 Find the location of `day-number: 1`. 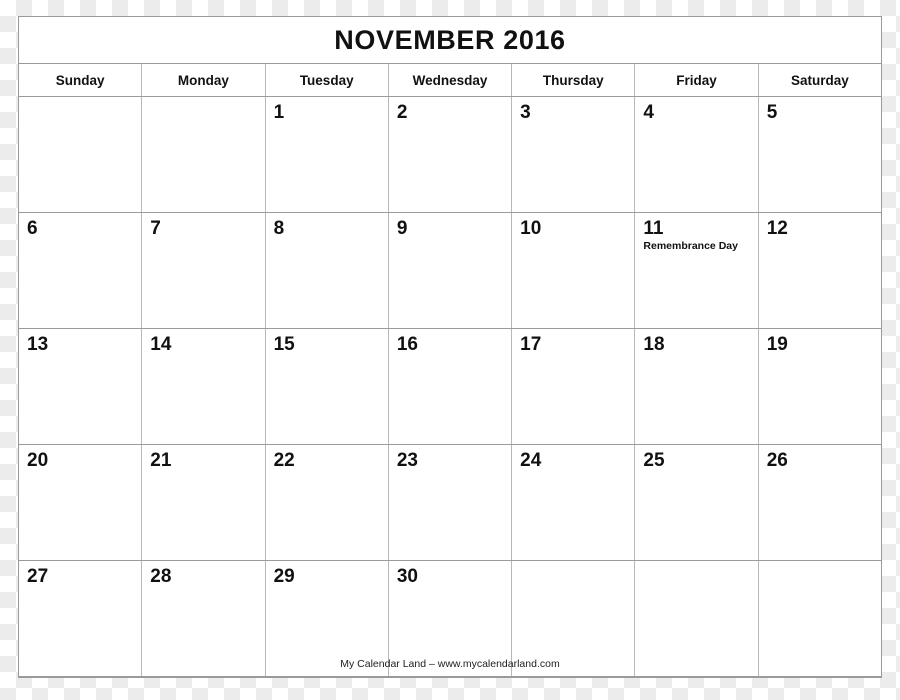

day-number: 1 is located at coordinates (279, 112).